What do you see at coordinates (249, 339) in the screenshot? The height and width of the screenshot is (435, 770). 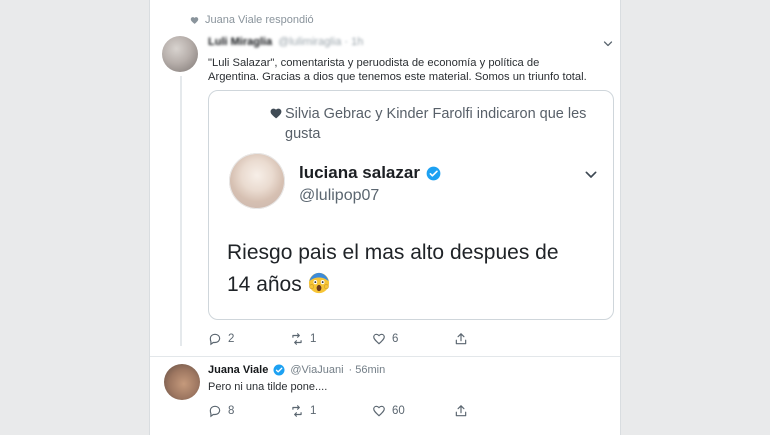 I see `reply-button: 2` at bounding box center [249, 339].